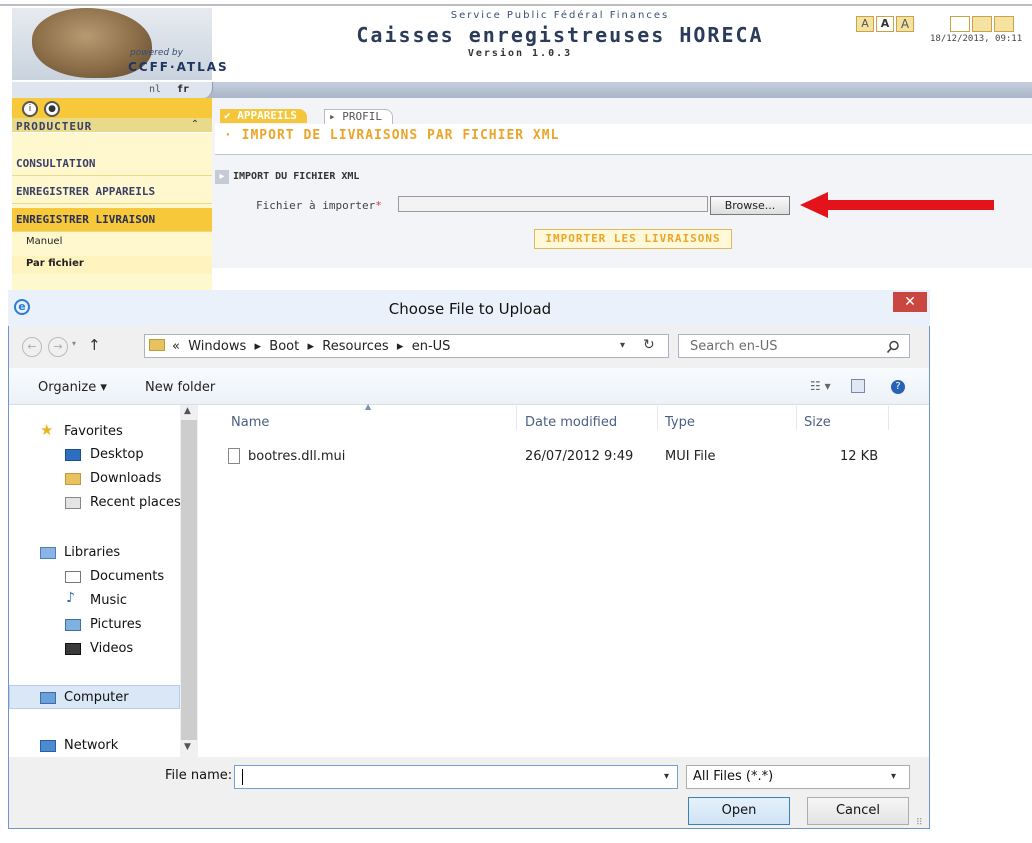 This screenshot has width=1032, height=843. I want to click on top-rule, so click(516, 5).